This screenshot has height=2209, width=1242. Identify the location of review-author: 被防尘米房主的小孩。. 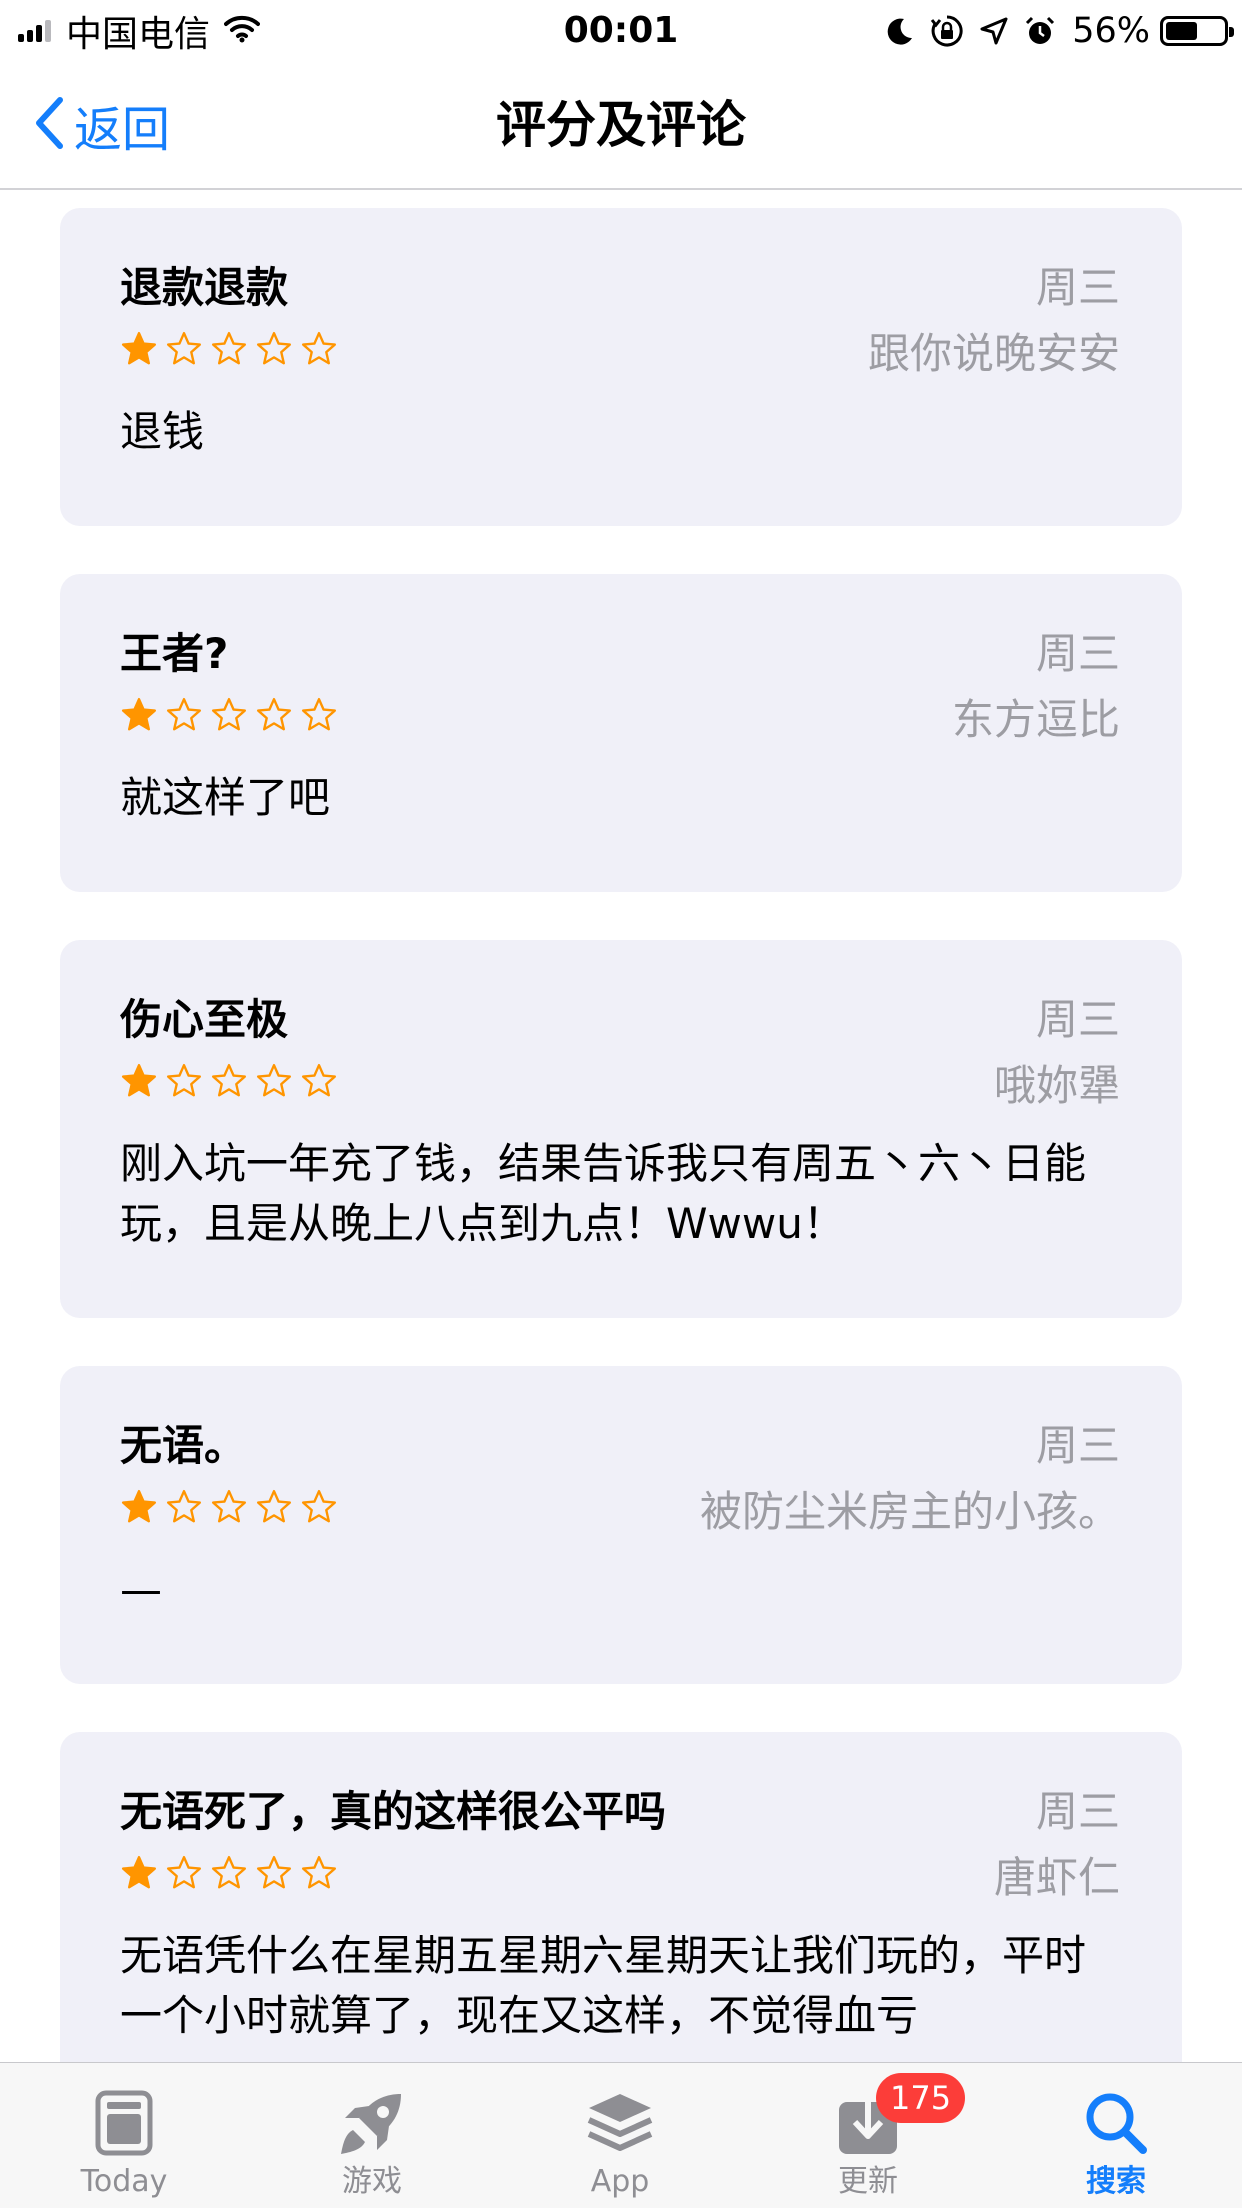
(909, 1511).